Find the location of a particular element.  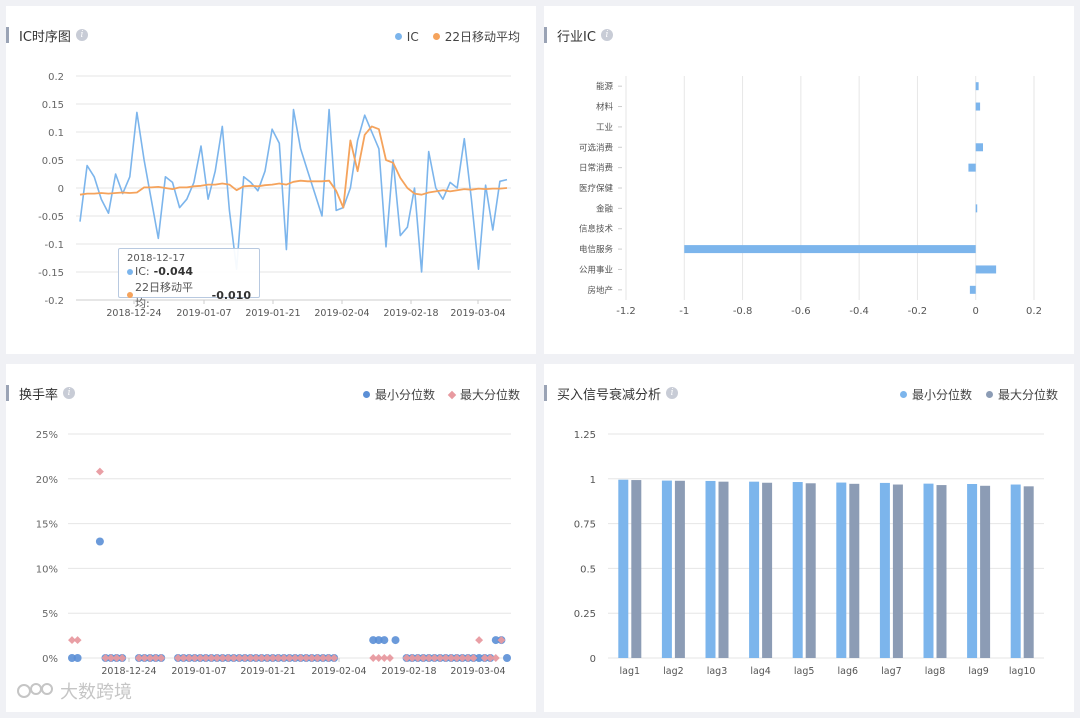

x-category-label: lag6 is located at coordinates (848, 671).